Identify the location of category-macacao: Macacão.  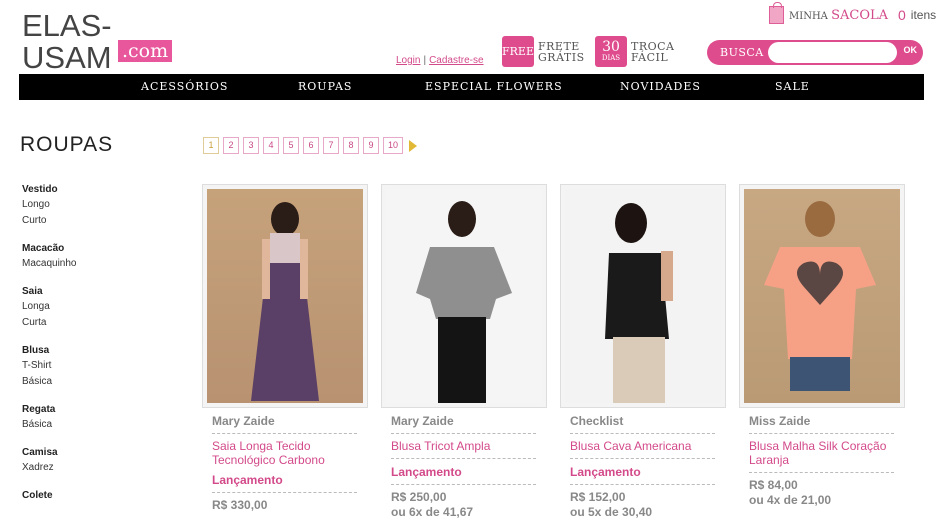
(97, 249).